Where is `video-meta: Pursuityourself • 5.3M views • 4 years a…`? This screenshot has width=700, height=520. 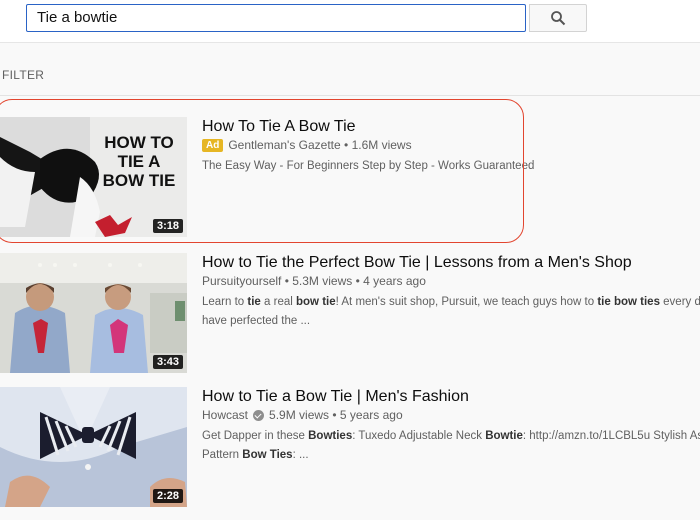 video-meta: Pursuityourself • 5.3M views • 4 years a… is located at coordinates (314, 281).